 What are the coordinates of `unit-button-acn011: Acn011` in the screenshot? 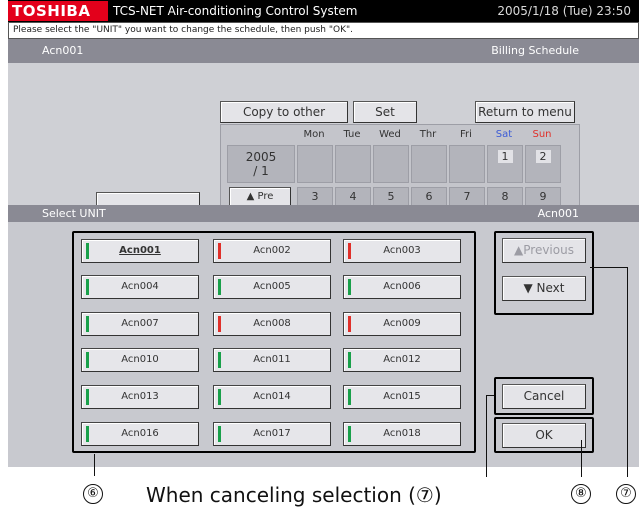 It's located at (272, 360).